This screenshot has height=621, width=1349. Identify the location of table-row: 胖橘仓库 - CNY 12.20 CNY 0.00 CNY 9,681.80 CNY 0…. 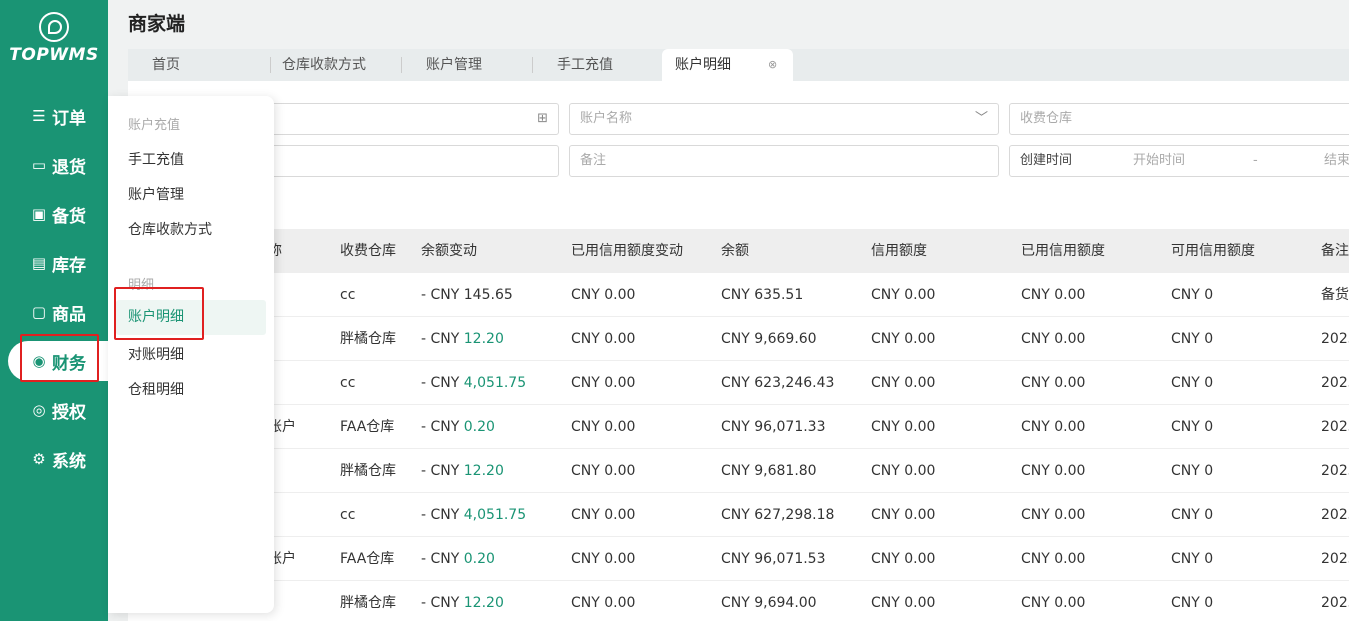
(738, 471).